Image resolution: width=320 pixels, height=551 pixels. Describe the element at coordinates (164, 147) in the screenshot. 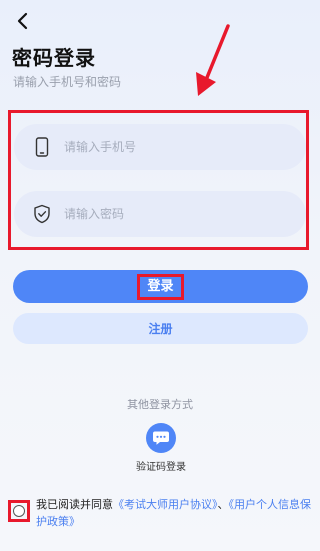

I see `phone-input` at that location.